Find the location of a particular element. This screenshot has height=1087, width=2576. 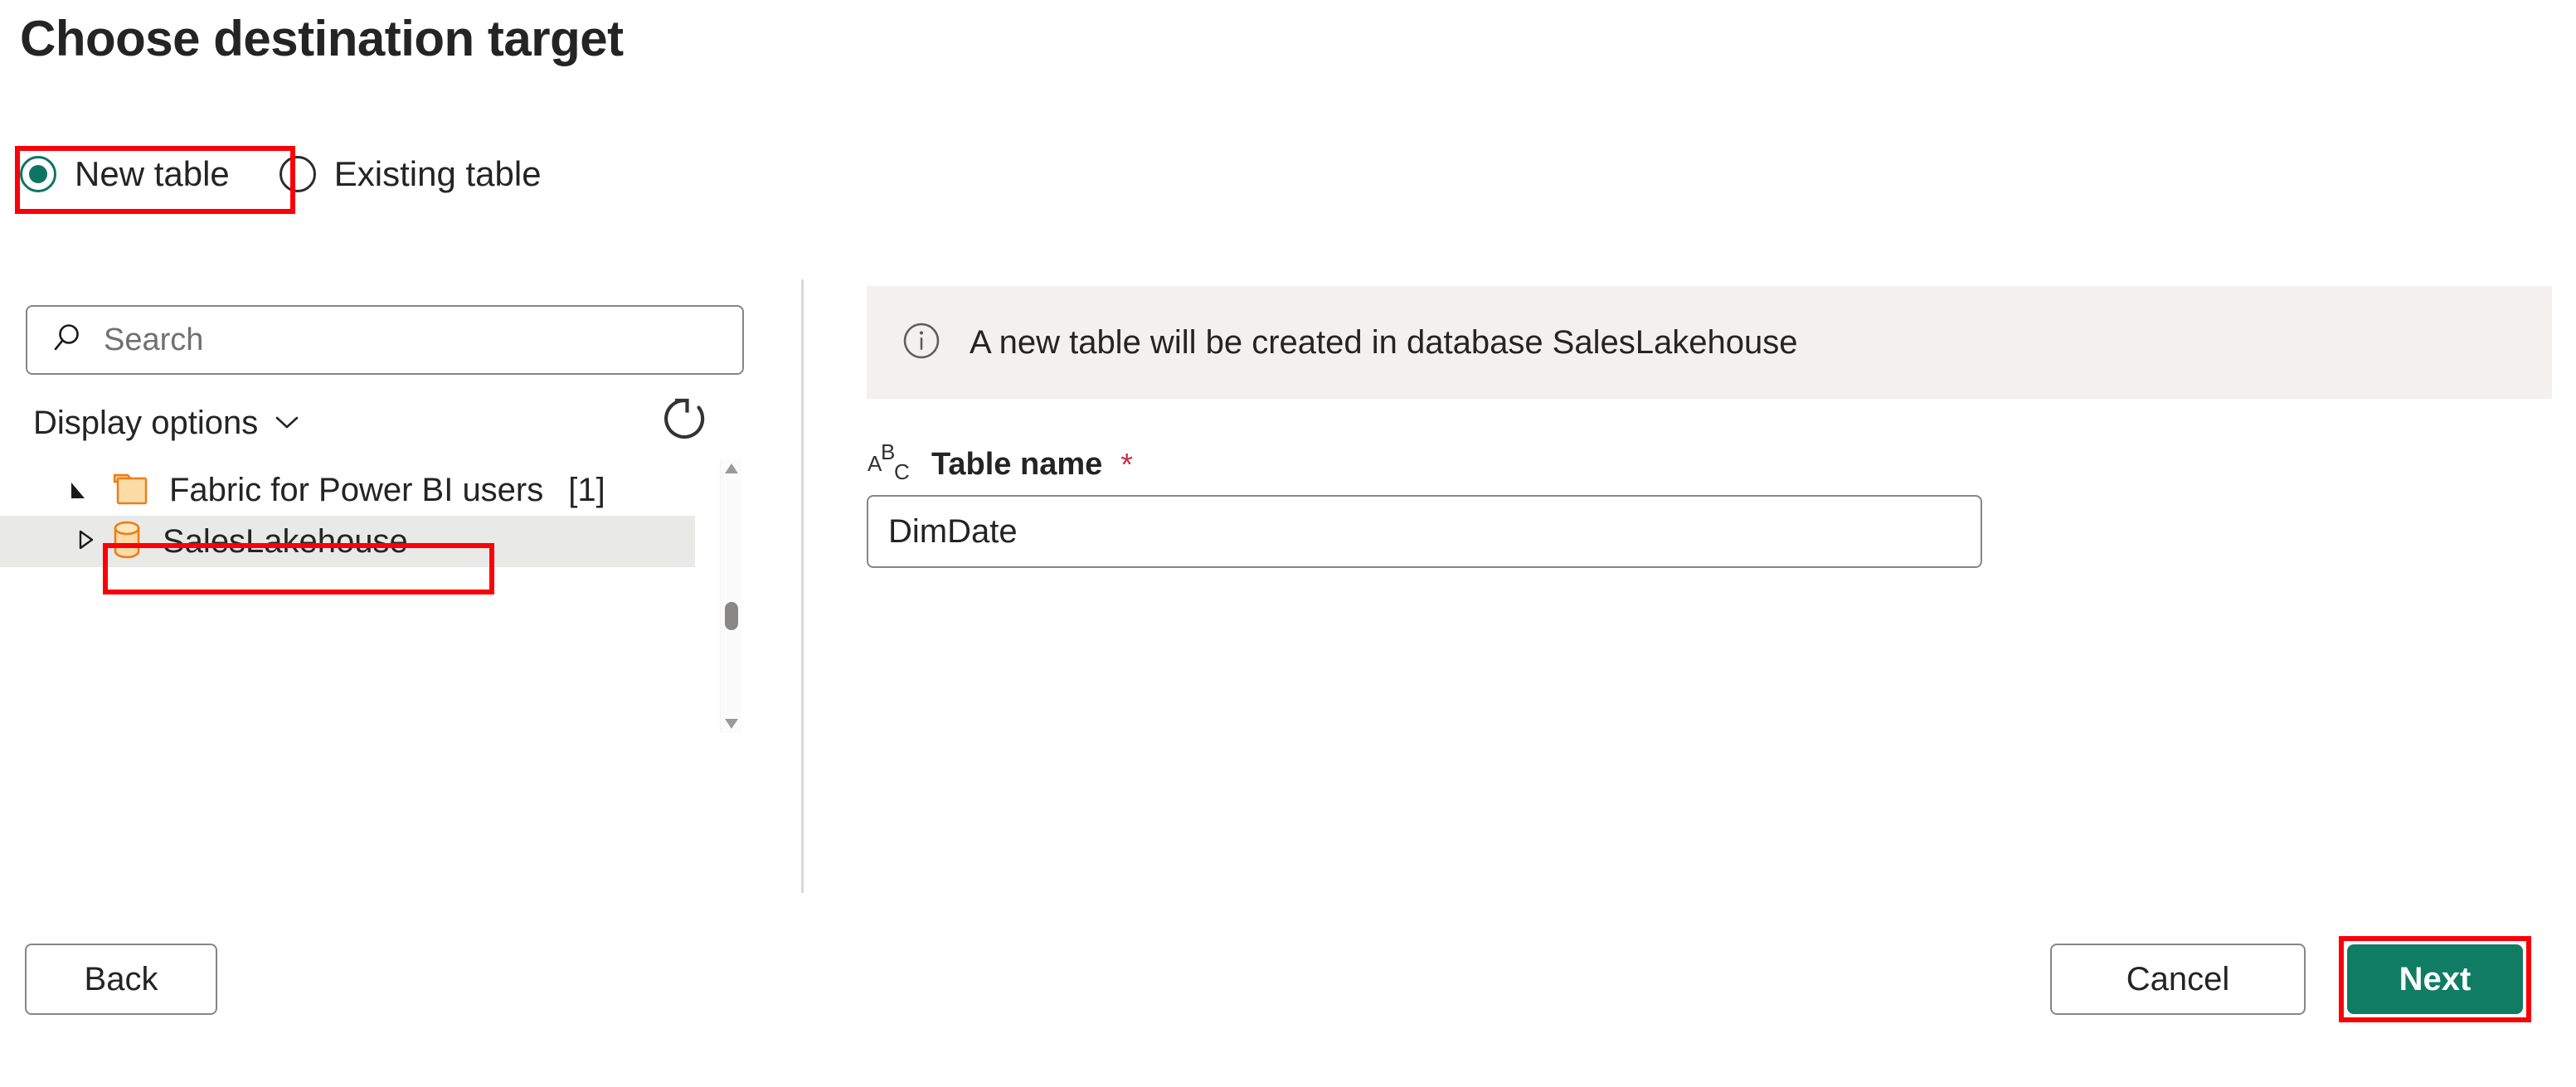

tree-indent-spacer is located at coordinates (67, 542).